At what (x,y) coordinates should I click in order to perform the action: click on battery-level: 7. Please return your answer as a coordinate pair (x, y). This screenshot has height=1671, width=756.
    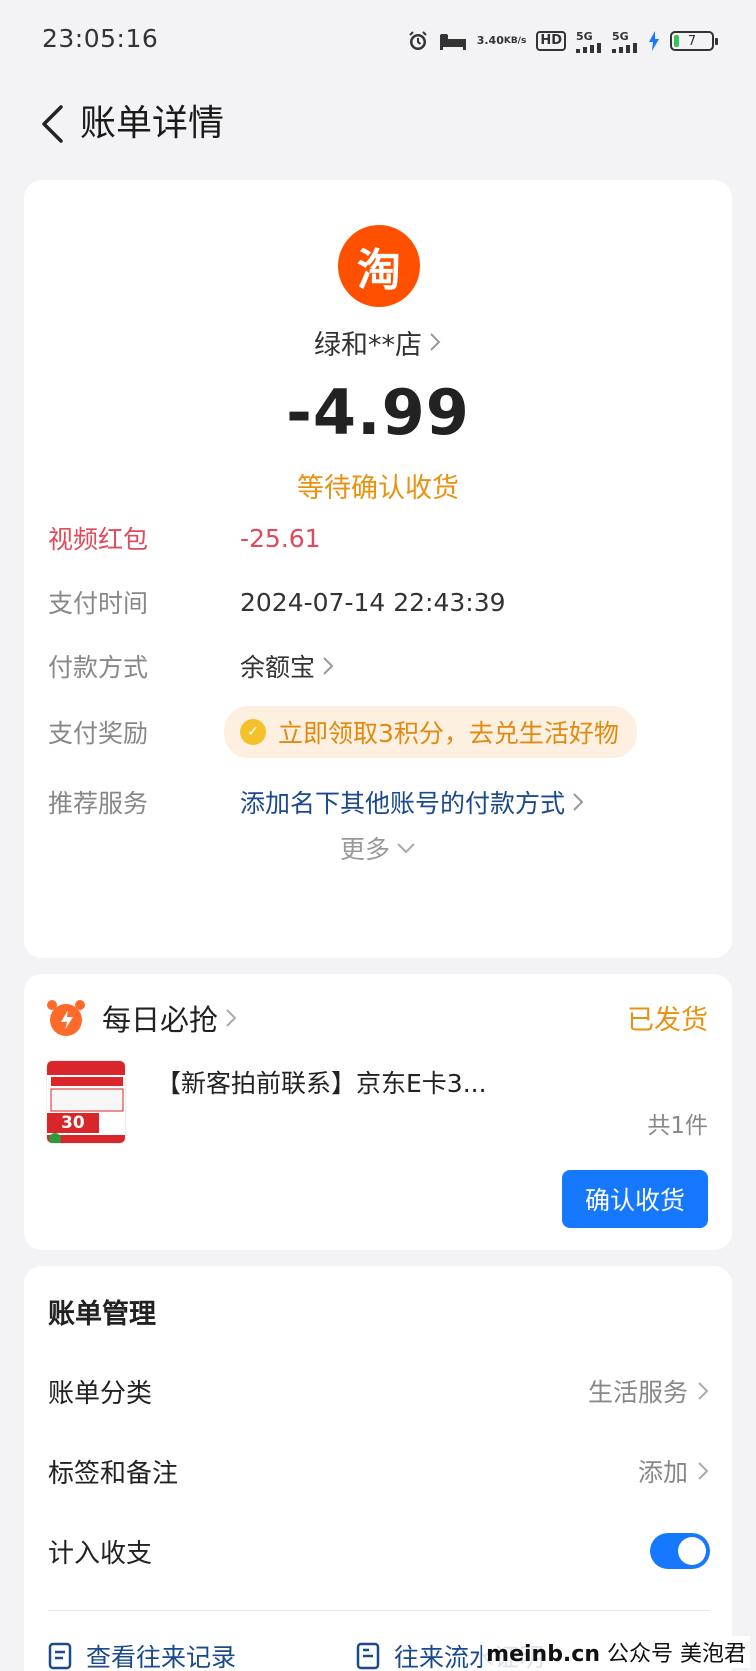
    Looking at the image, I should click on (692, 41).